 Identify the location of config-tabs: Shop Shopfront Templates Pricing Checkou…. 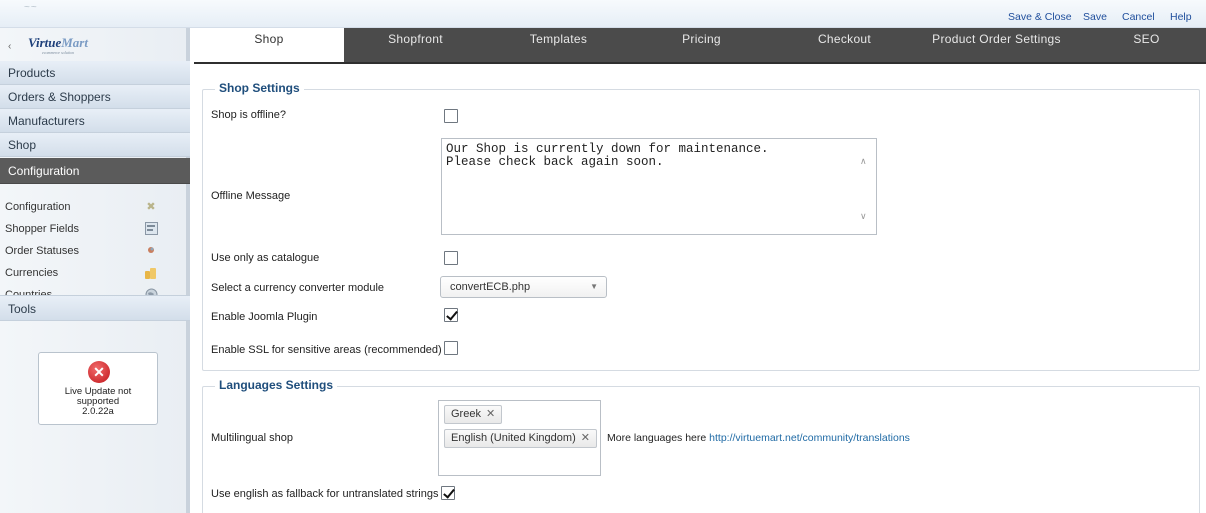
(700, 46).